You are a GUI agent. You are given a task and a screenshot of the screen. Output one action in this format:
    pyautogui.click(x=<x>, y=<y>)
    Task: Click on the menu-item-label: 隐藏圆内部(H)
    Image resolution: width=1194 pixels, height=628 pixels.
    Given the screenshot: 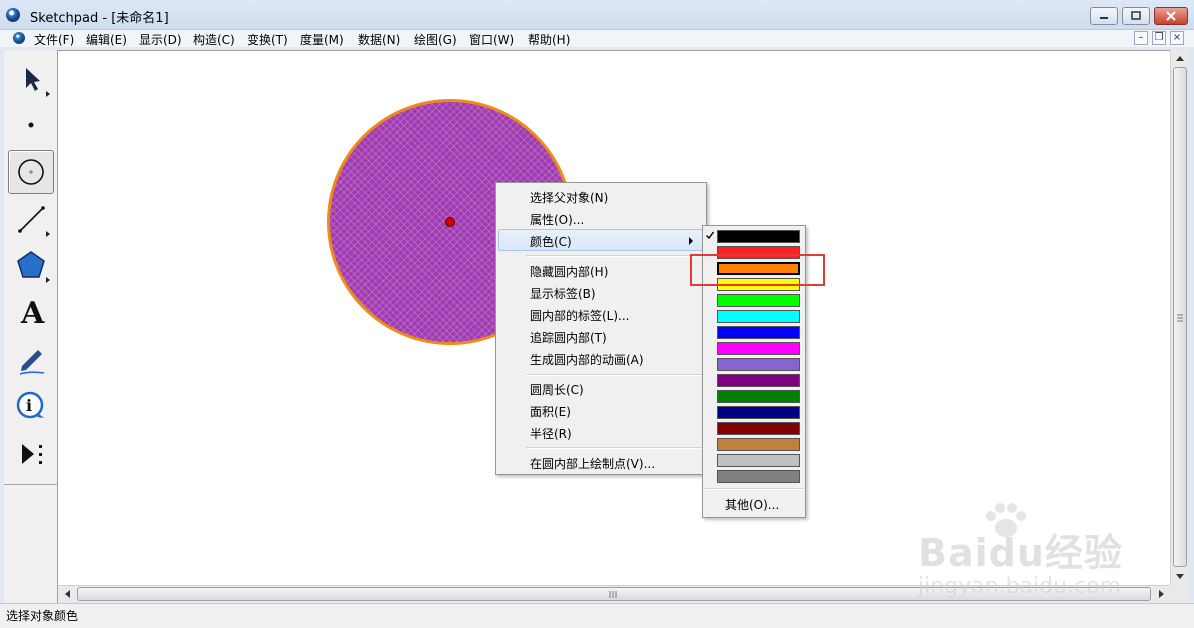 What is the action you would take?
    pyautogui.click(x=569, y=272)
    